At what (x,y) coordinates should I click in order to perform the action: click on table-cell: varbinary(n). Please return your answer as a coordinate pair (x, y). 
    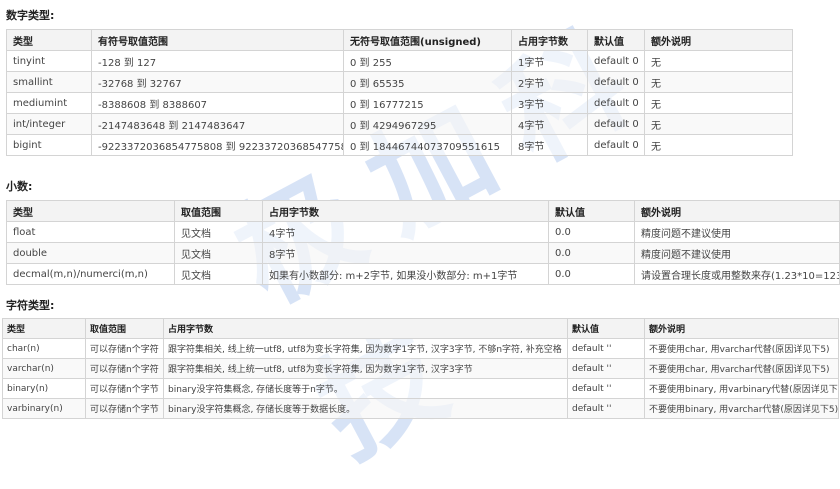
    Looking at the image, I should click on (44, 408).